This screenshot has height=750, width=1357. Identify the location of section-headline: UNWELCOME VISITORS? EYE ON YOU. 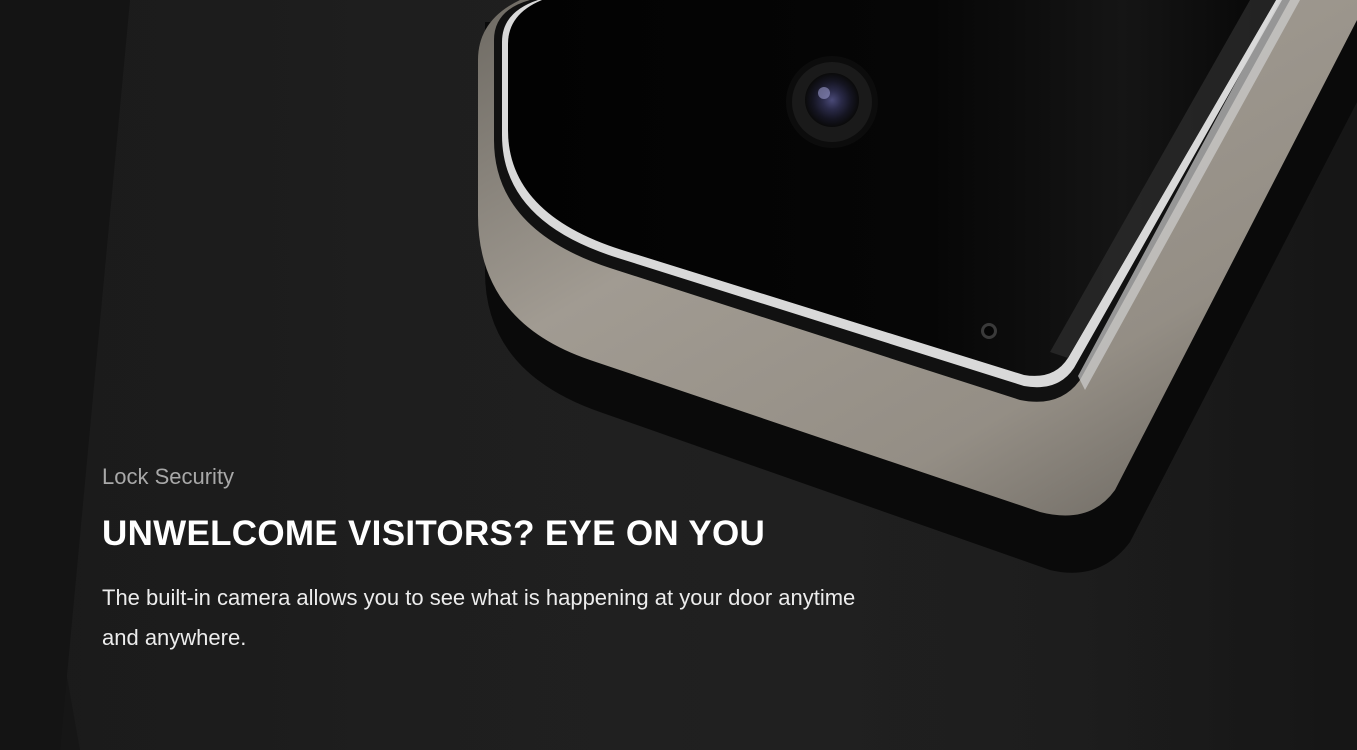
(434, 533).